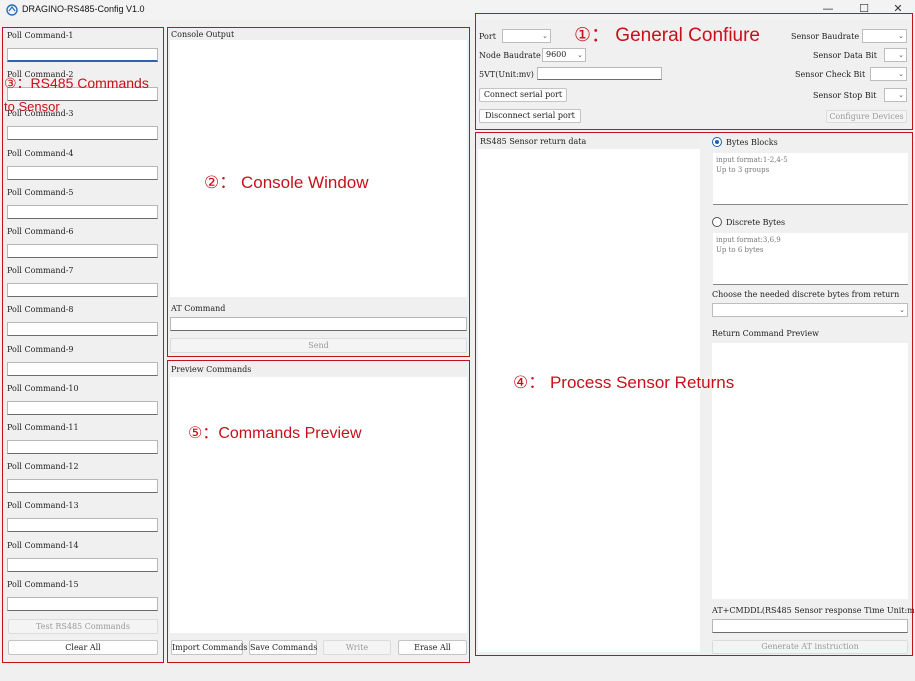 The width and height of the screenshot is (915, 681). I want to click on write-button: Write, so click(357, 647).